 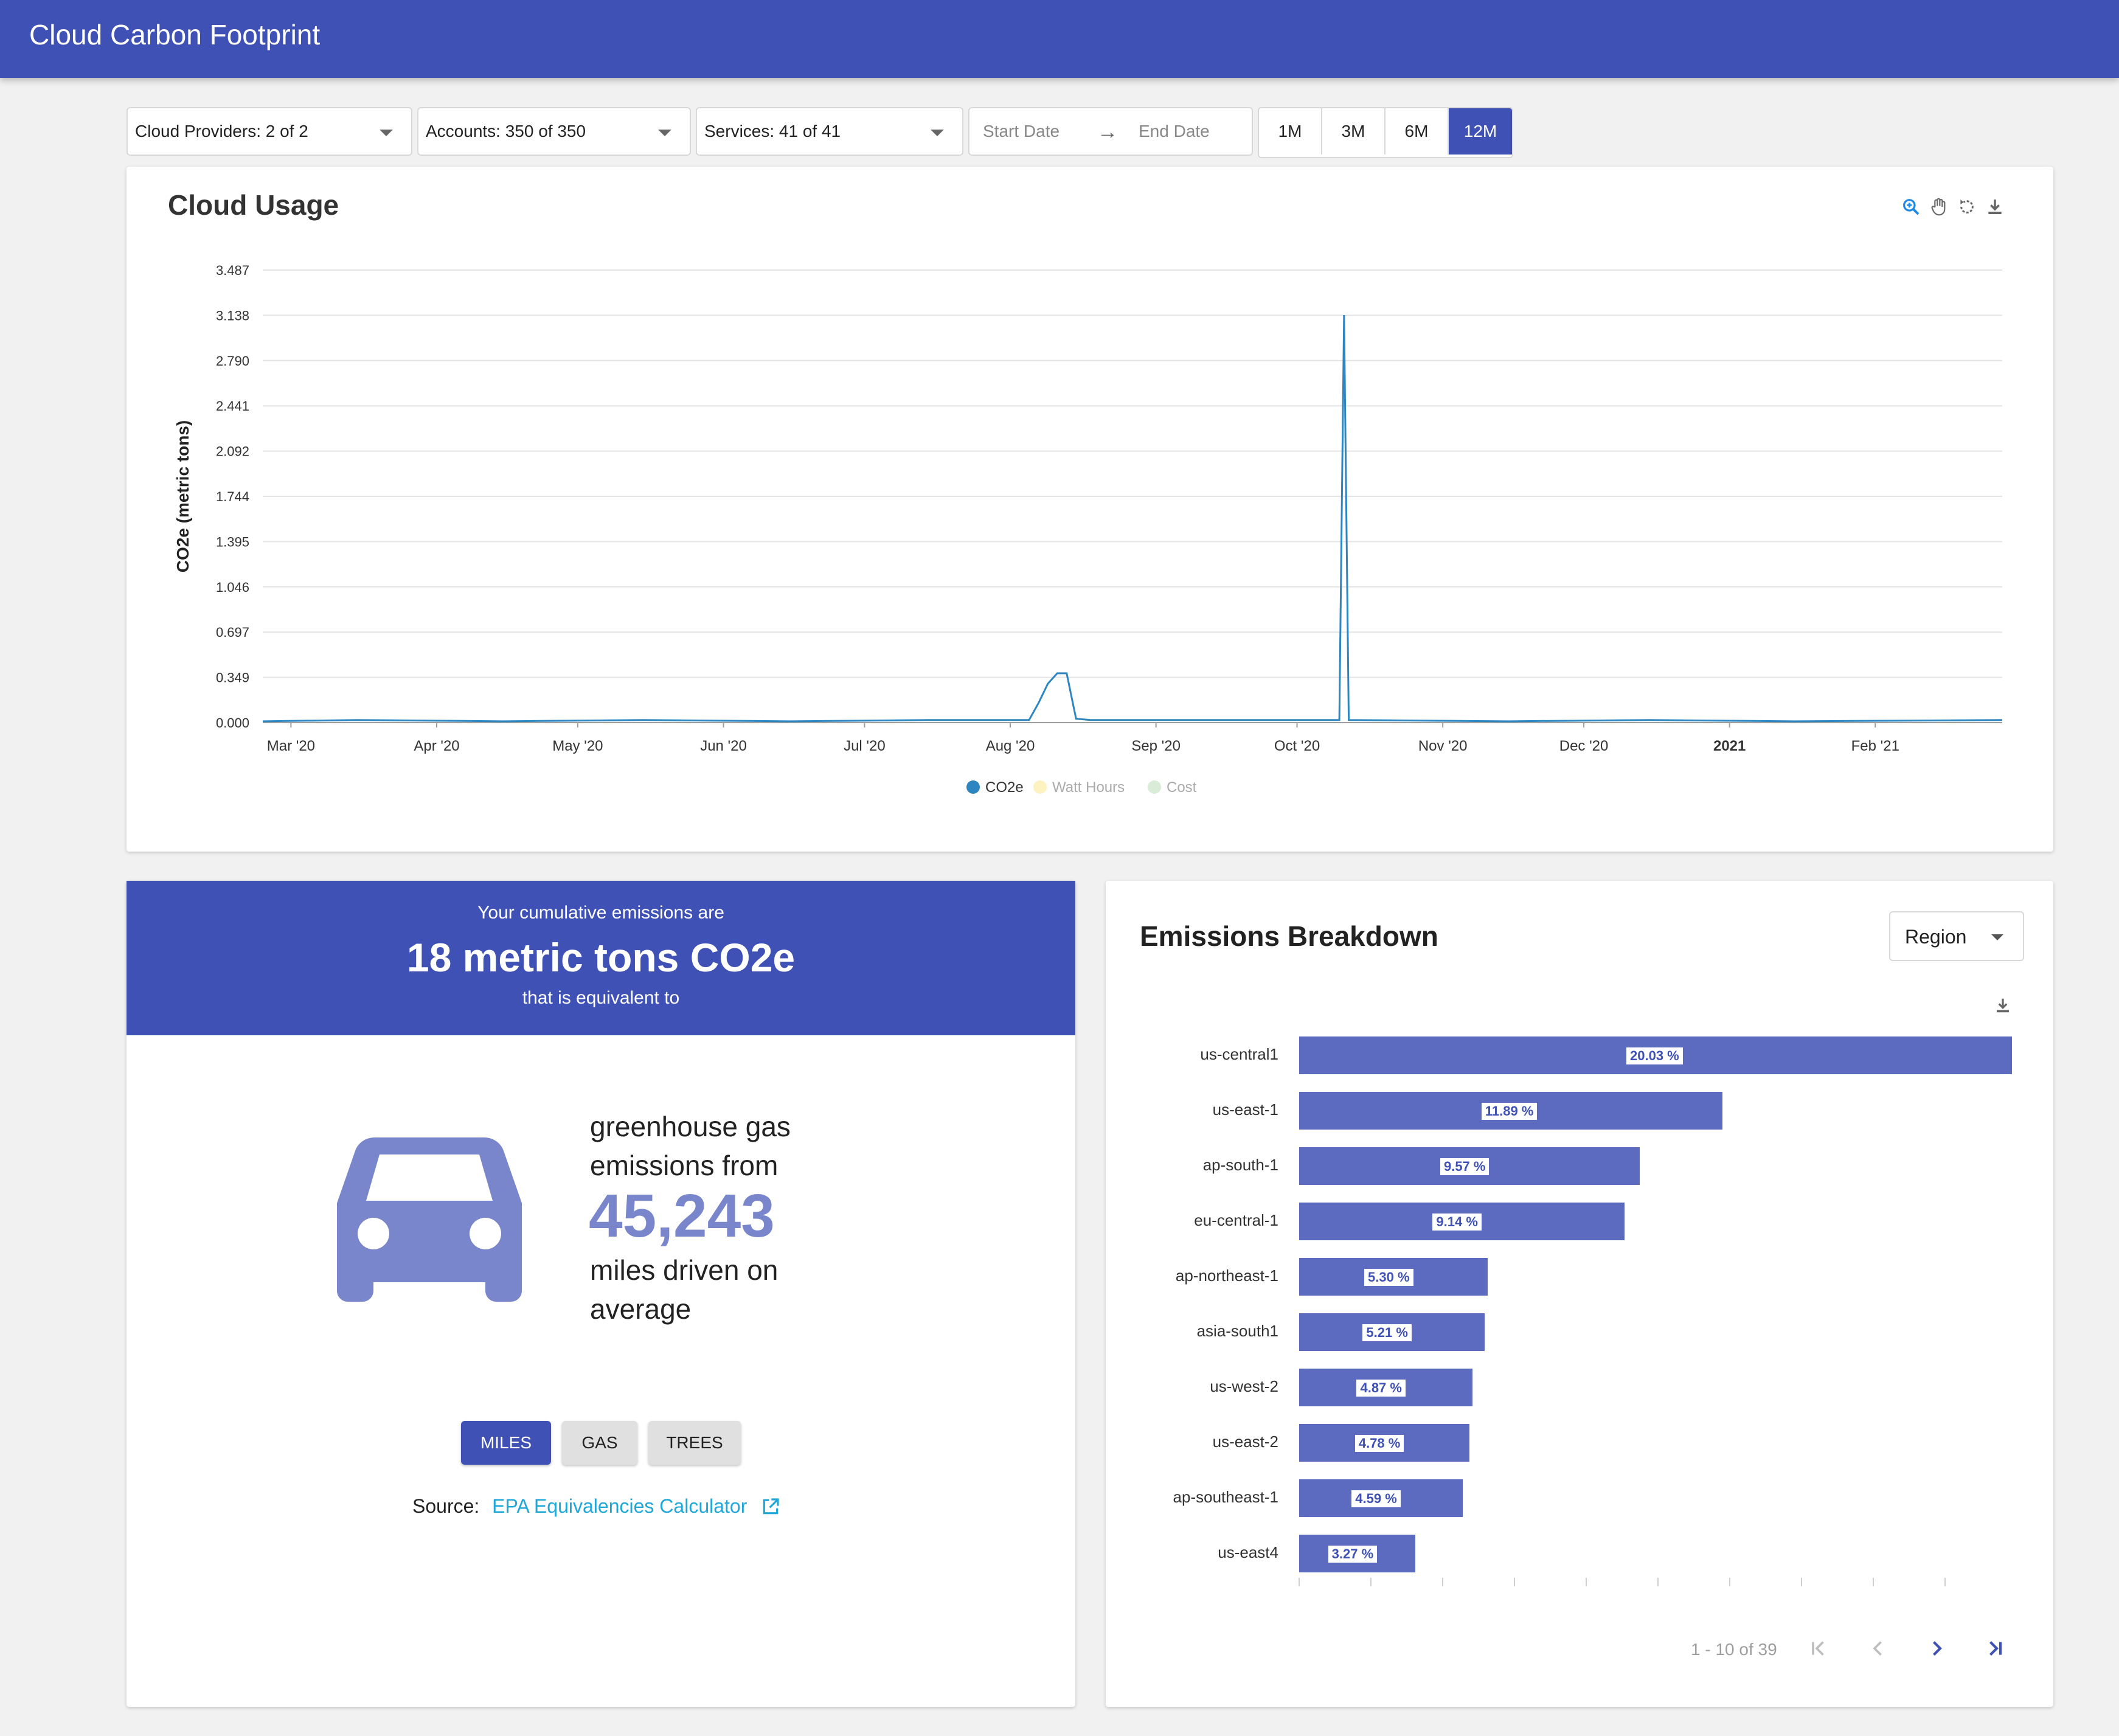 I want to click on y-tick-label: 3.487, so click(x=233, y=270).